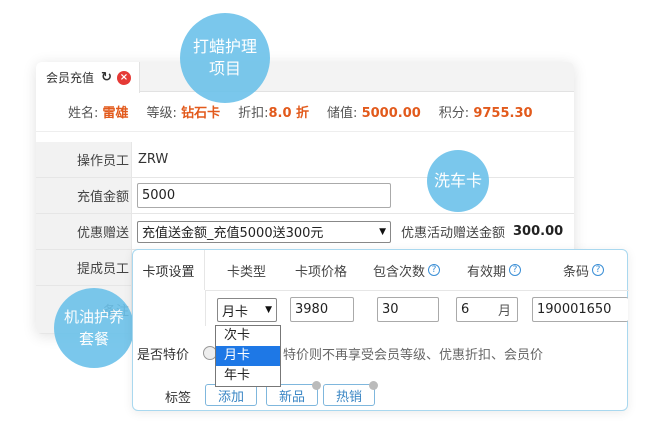  I want to click on promo-select-value: 充值送金额_充值5000送300元, so click(233, 233).